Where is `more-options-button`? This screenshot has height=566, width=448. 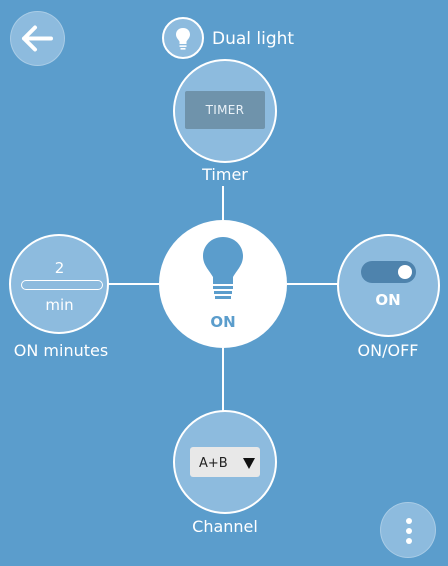
more-options-button is located at coordinates (408, 530).